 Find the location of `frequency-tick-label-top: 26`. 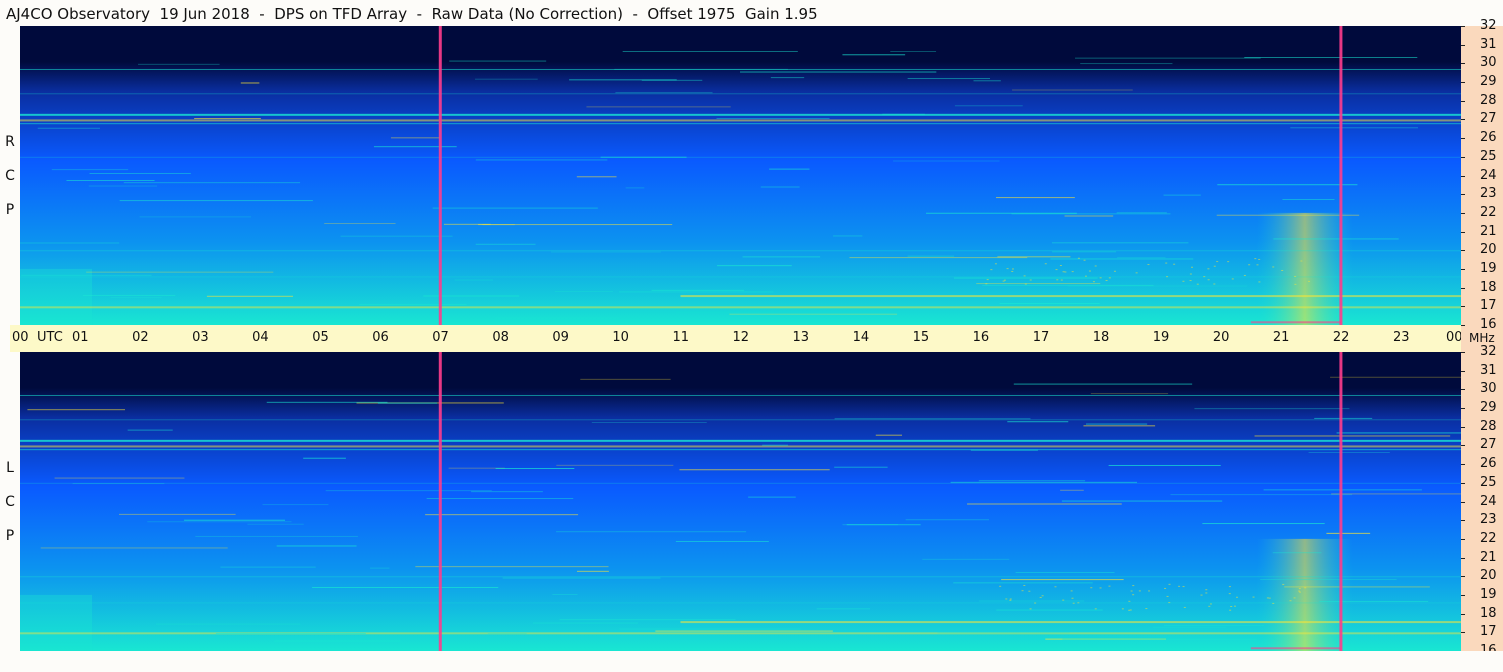

frequency-tick-label-top: 26 is located at coordinates (1488, 138).